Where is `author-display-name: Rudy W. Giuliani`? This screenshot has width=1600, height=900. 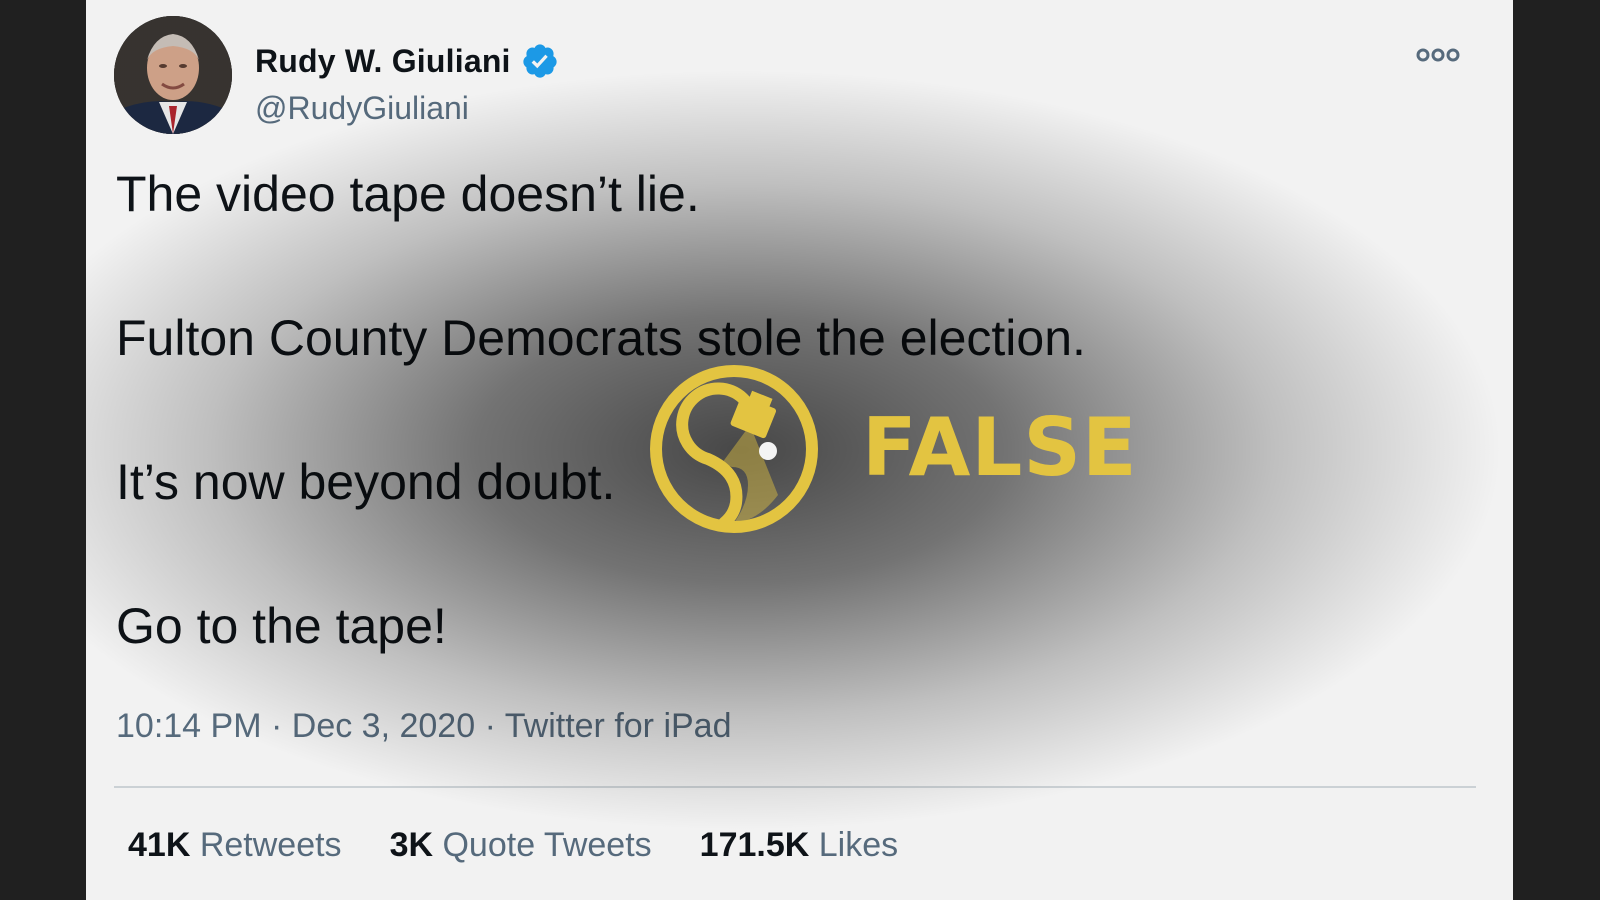 author-display-name: Rudy W. Giuliani is located at coordinates (383, 61).